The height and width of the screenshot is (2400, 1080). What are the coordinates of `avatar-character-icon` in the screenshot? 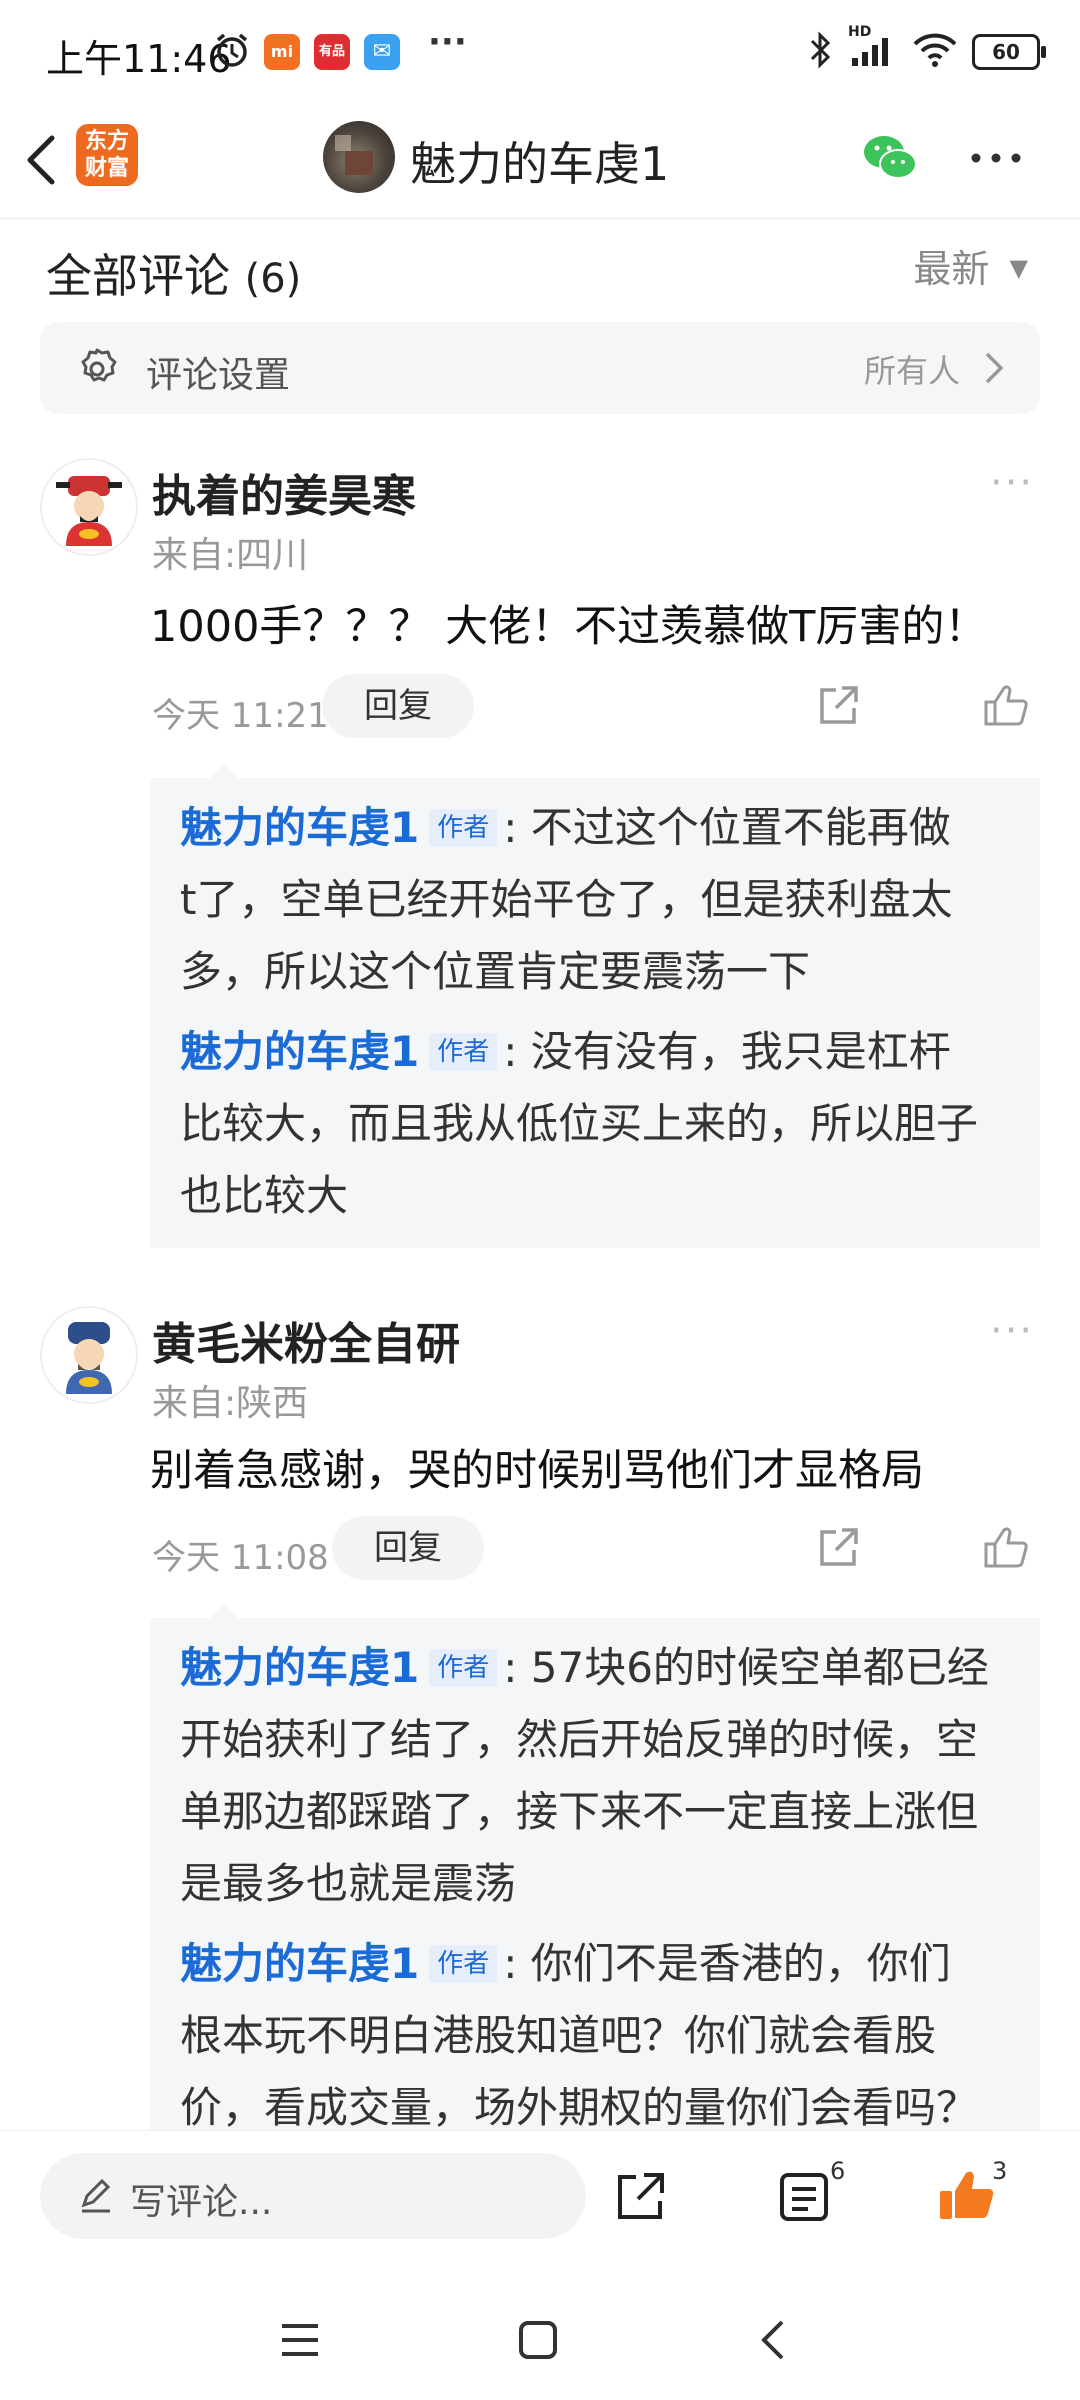 It's located at (89, 1358).